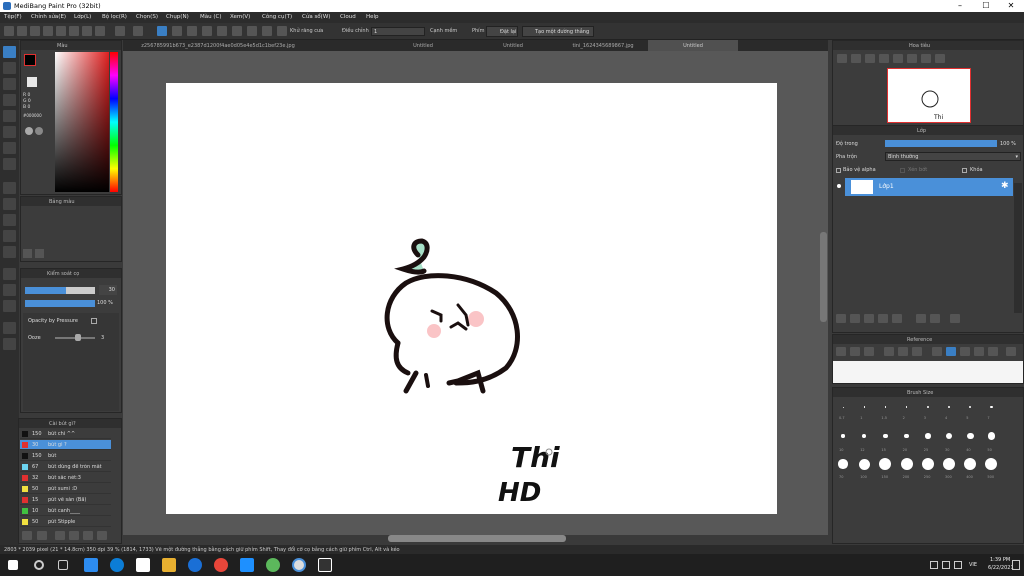 This screenshot has height=576, width=1024. What do you see at coordinates (9, 31) in the screenshot?
I see `home-icon` at bounding box center [9, 31].